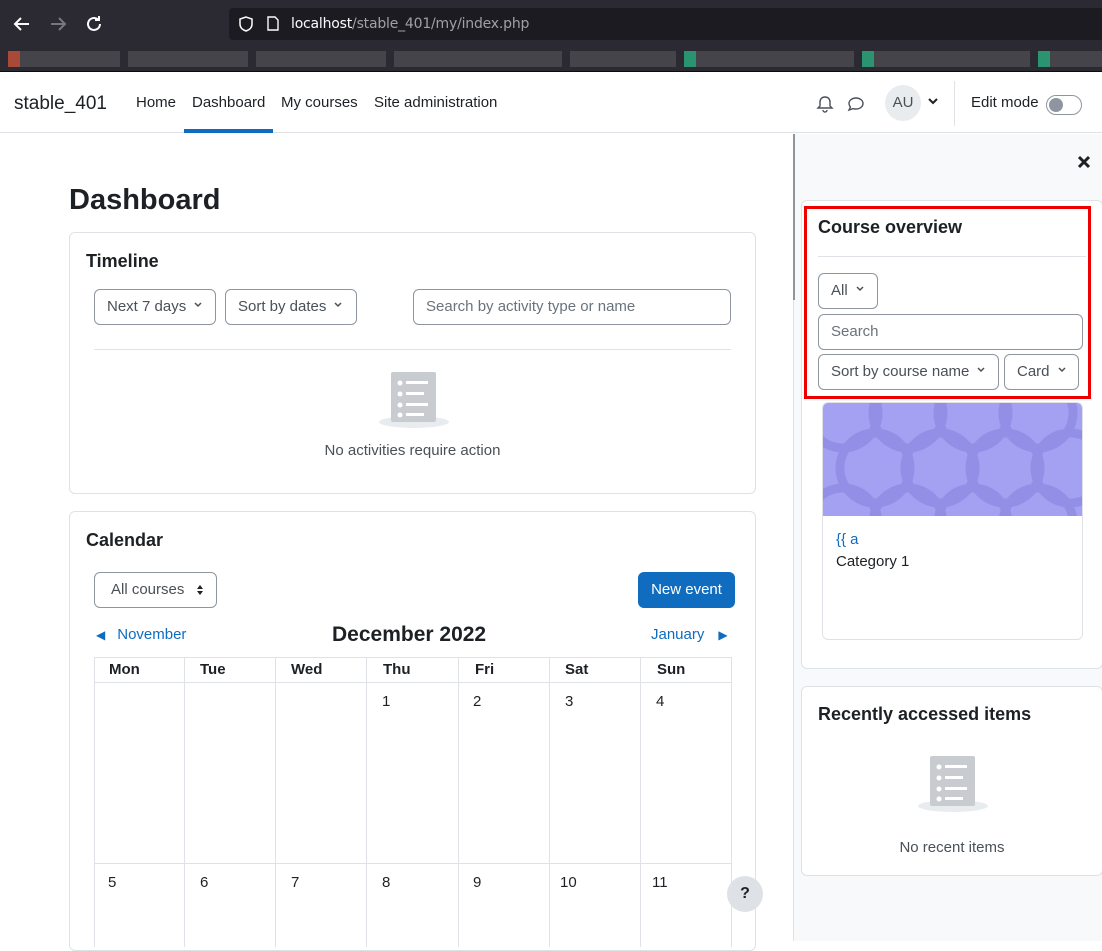 This screenshot has width=1102, height=951. What do you see at coordinates (409, 634) in the screenshot?
I see `calendar-current-month: December 2022` at bounding box center [409, 634].